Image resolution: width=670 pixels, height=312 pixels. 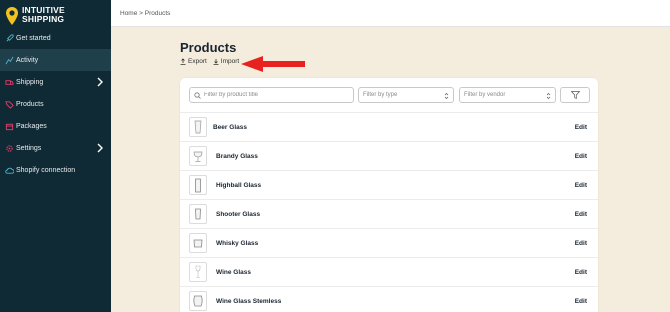 I want to click on brand-line-2: SHIPPING, so click(x=43, y=19).